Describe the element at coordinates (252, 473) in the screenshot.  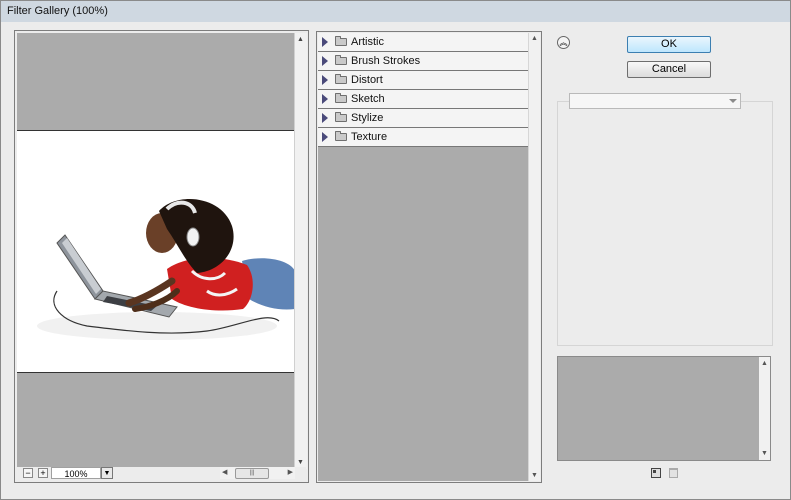
I see `horizontal-scroll-thumb: |||` at that location.